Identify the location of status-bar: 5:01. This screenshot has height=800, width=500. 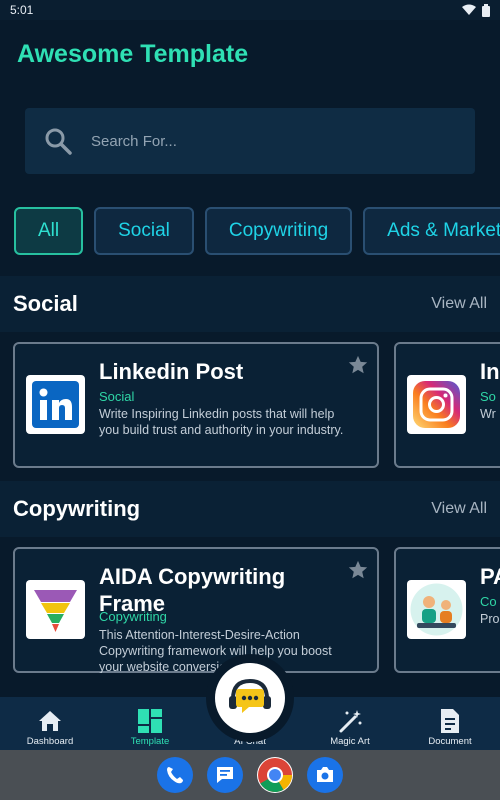
(250, 10).